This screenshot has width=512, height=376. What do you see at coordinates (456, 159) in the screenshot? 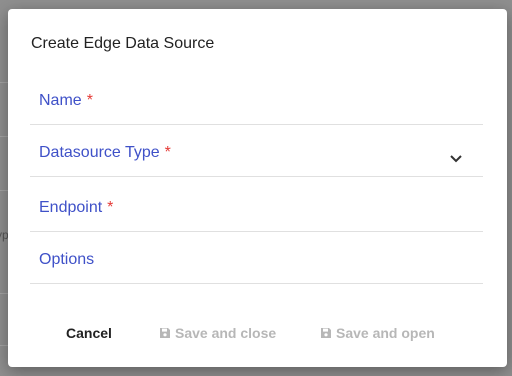
I see `chevron-down-icon` at bounding box center [456, 159].